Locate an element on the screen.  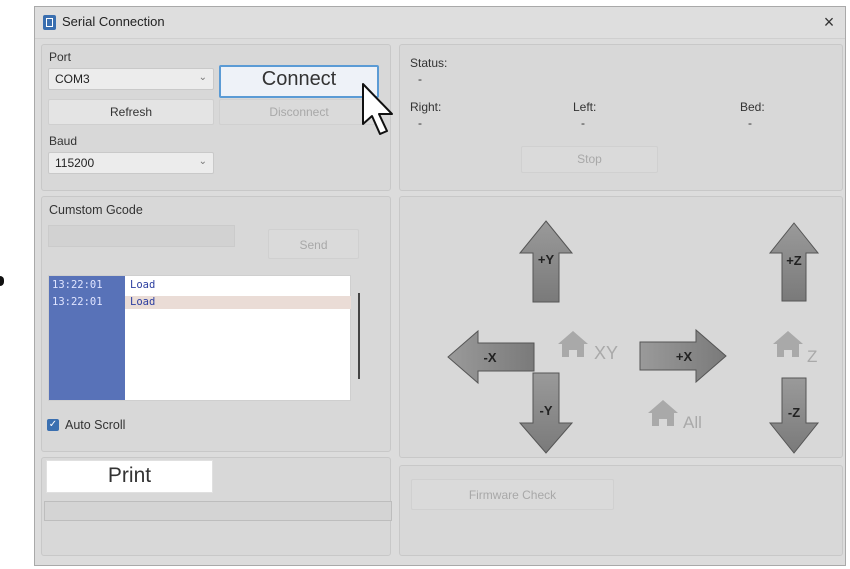
port-select: COM3 ⌄ is located at coordinates (131, 79).